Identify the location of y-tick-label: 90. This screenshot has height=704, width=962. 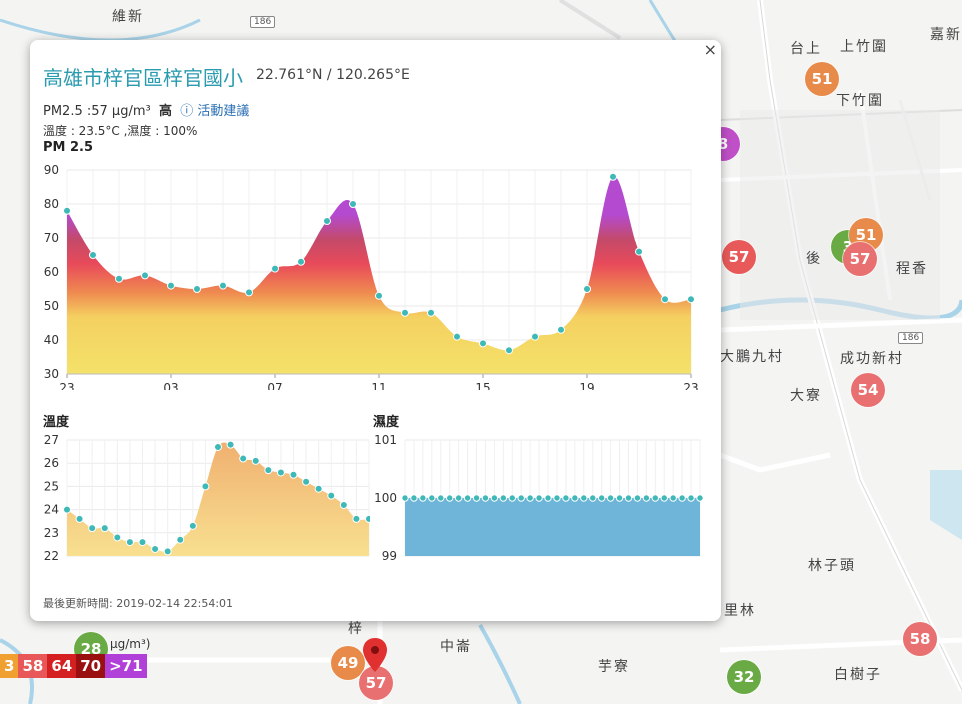
(51, 170).